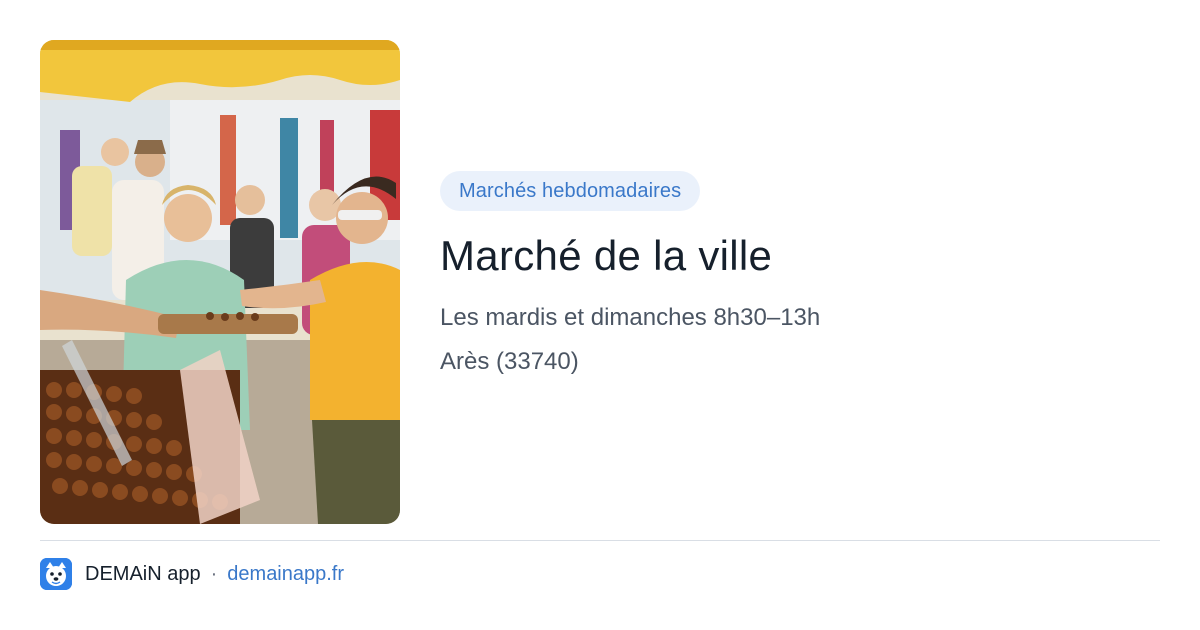  Describe the element at coordinates (56, 574) in the screenshot. I see `dog-face-icon` at that location.